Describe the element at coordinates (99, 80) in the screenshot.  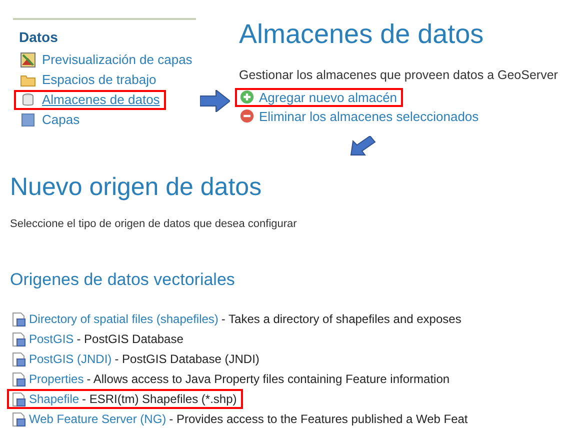
I see `sidebar-link: Espacios de trabajo` at that location.